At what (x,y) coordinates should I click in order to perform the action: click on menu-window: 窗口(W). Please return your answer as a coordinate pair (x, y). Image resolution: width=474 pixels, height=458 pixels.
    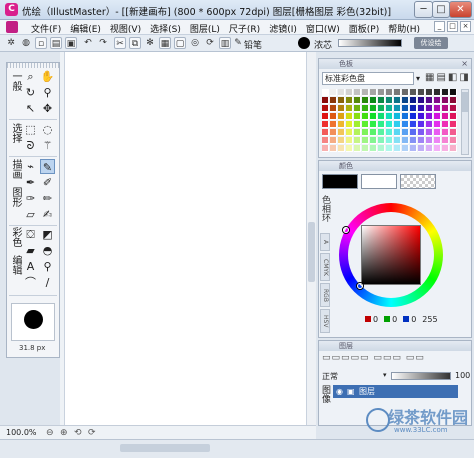
    Looking at the image, I should click on (323, 28).